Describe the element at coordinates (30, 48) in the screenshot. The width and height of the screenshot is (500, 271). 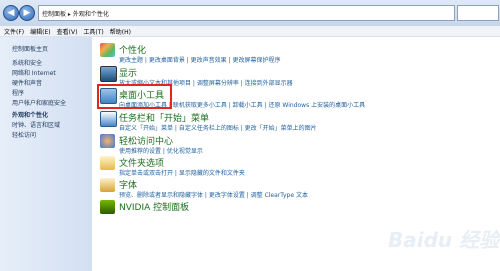
I see `sidebar-item-home: 控制面板主页` at that location.